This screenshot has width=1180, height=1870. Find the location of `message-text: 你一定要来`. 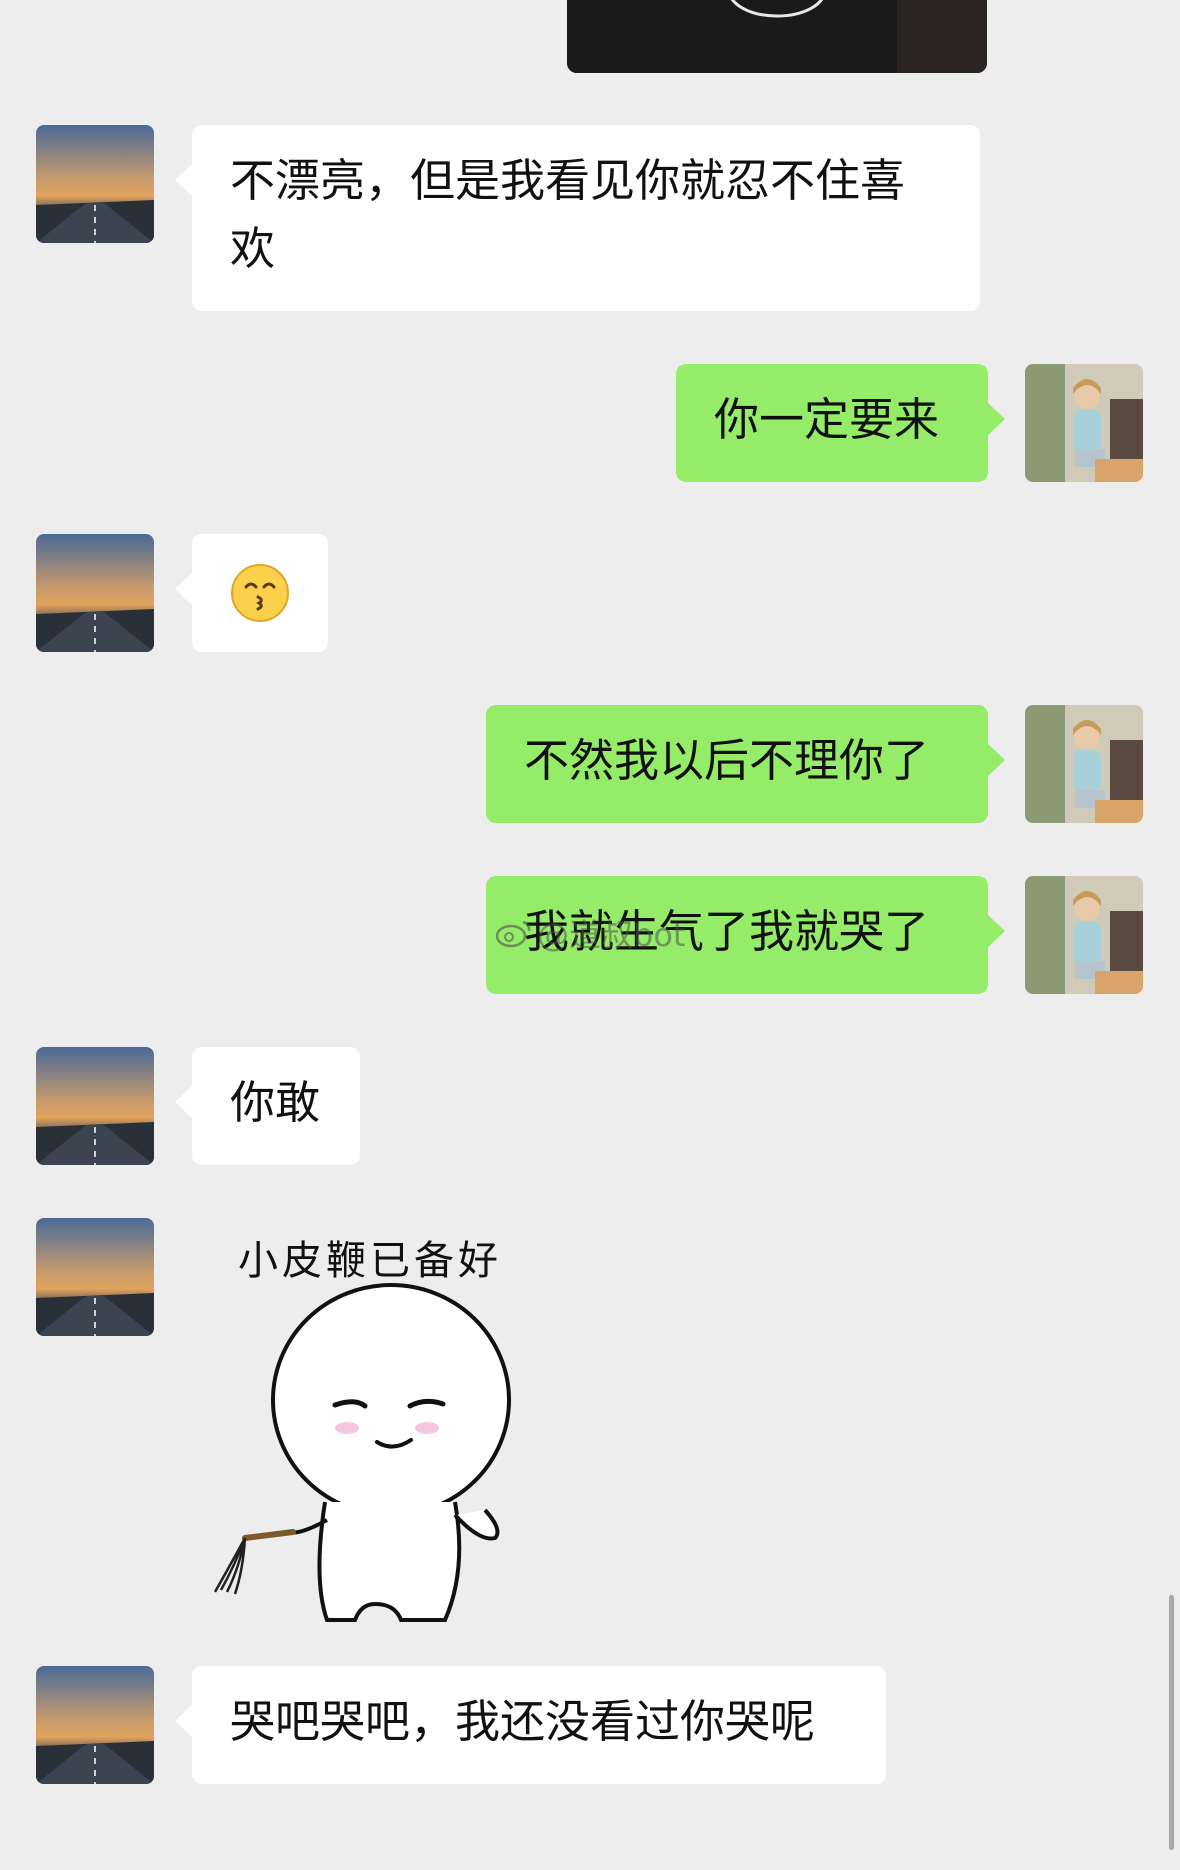

message-text: 你一定要来 is located at coordinates (827, 419).